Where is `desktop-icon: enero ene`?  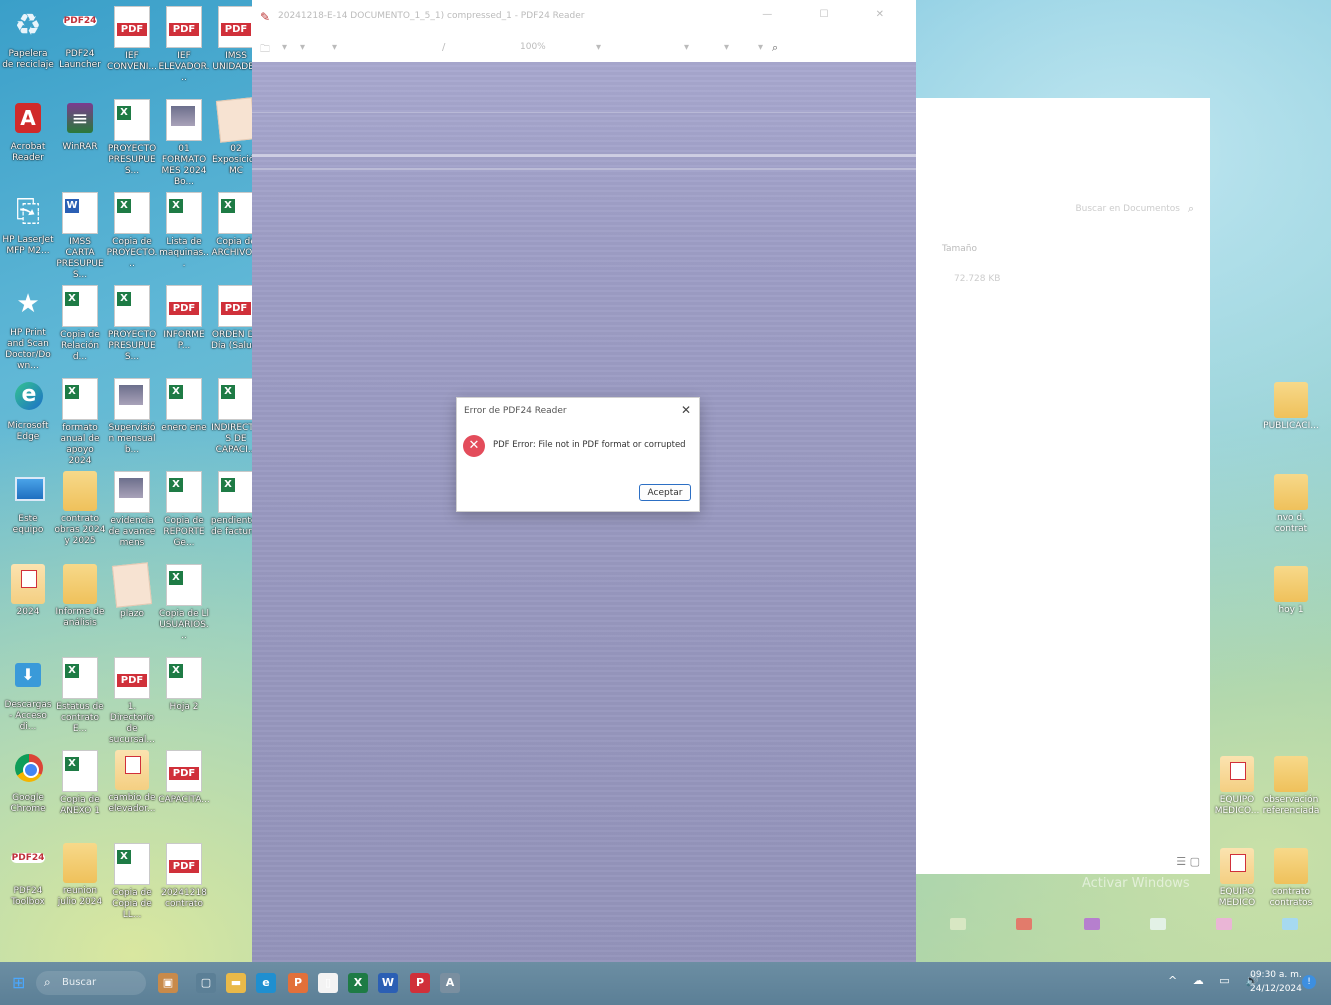 desktop-icon: enero ene is located at coordinates (184, 421).